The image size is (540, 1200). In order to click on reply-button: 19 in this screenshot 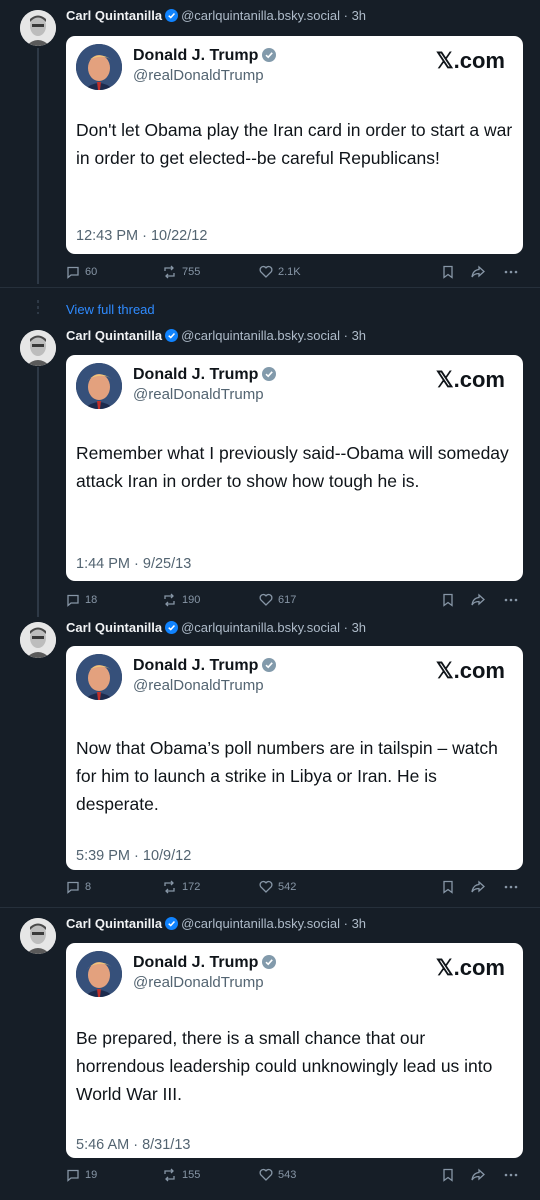, I will do `click(81, 1175)`.